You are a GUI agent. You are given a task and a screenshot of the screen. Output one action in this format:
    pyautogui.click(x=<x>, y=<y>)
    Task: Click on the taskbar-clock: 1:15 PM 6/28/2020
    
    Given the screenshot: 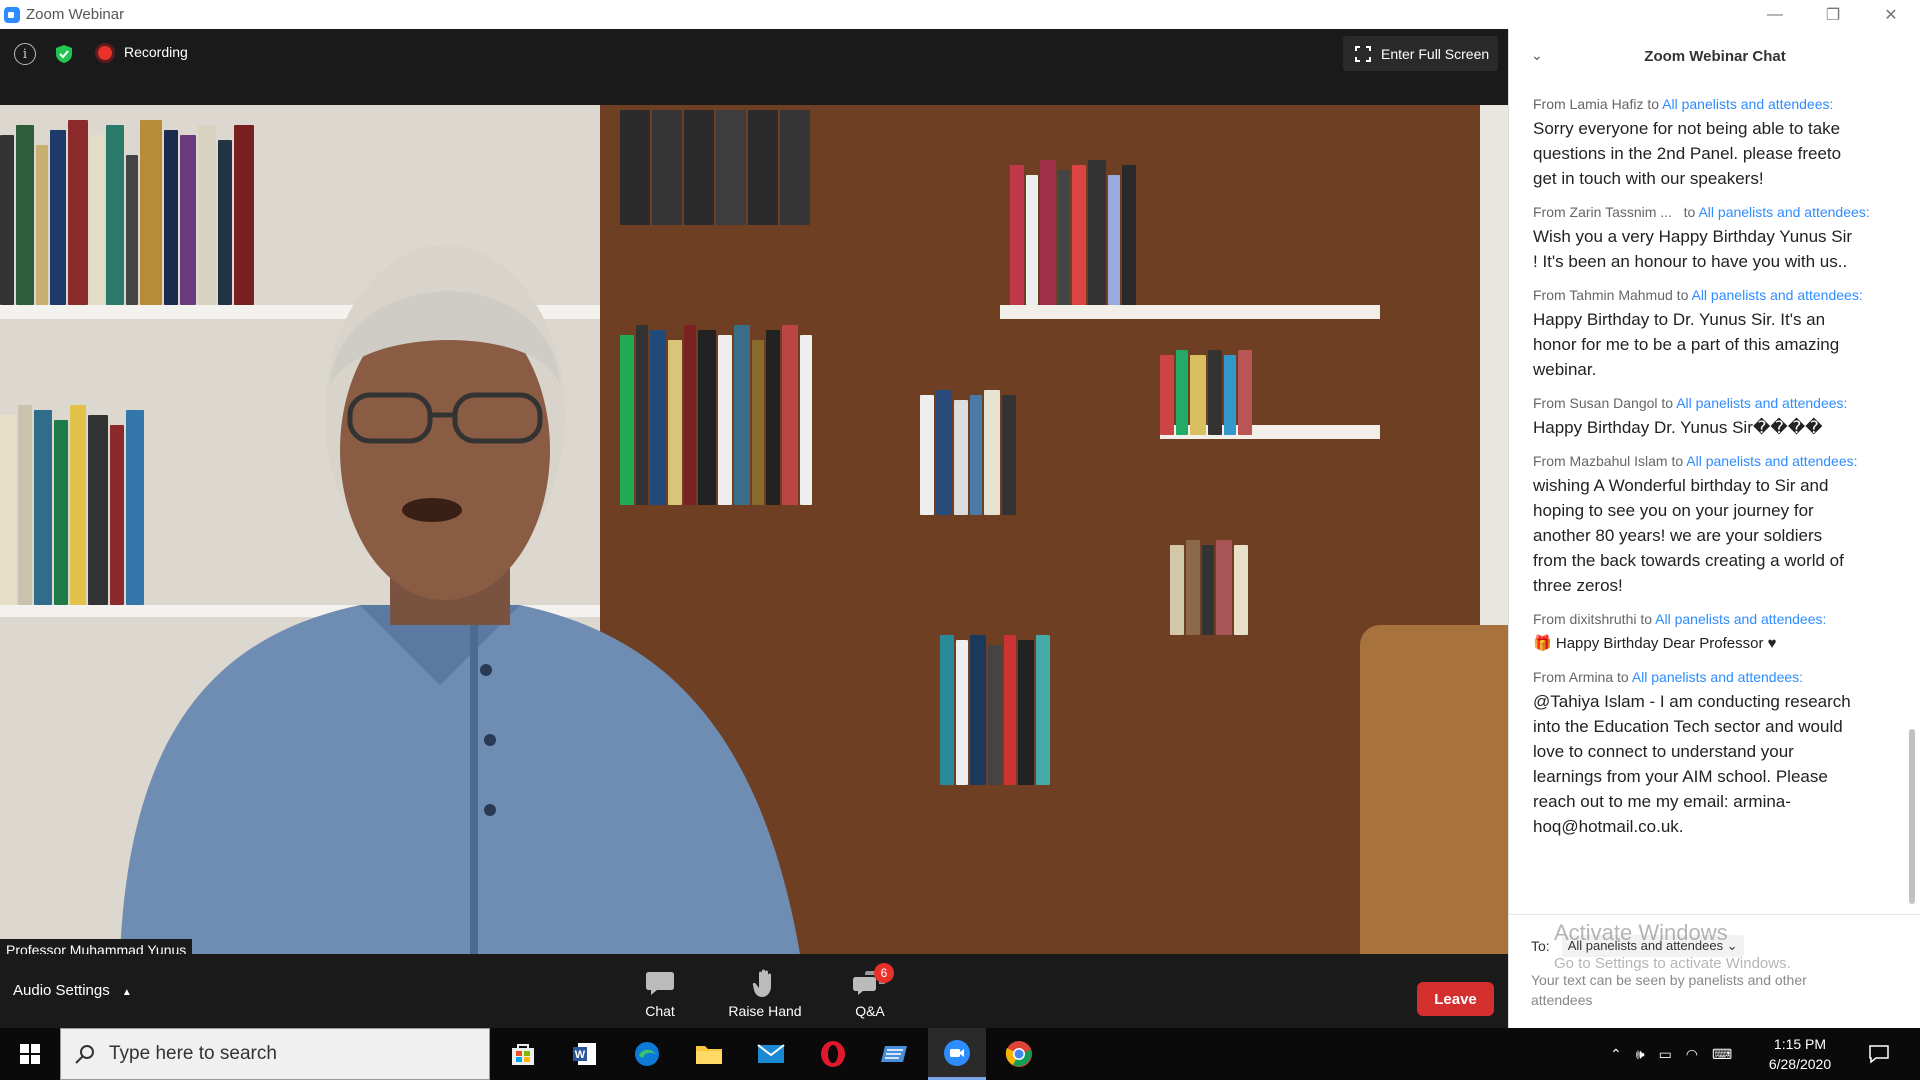 What is the action you would take?
    pyautogui.click(x=1800, y=1054)
    